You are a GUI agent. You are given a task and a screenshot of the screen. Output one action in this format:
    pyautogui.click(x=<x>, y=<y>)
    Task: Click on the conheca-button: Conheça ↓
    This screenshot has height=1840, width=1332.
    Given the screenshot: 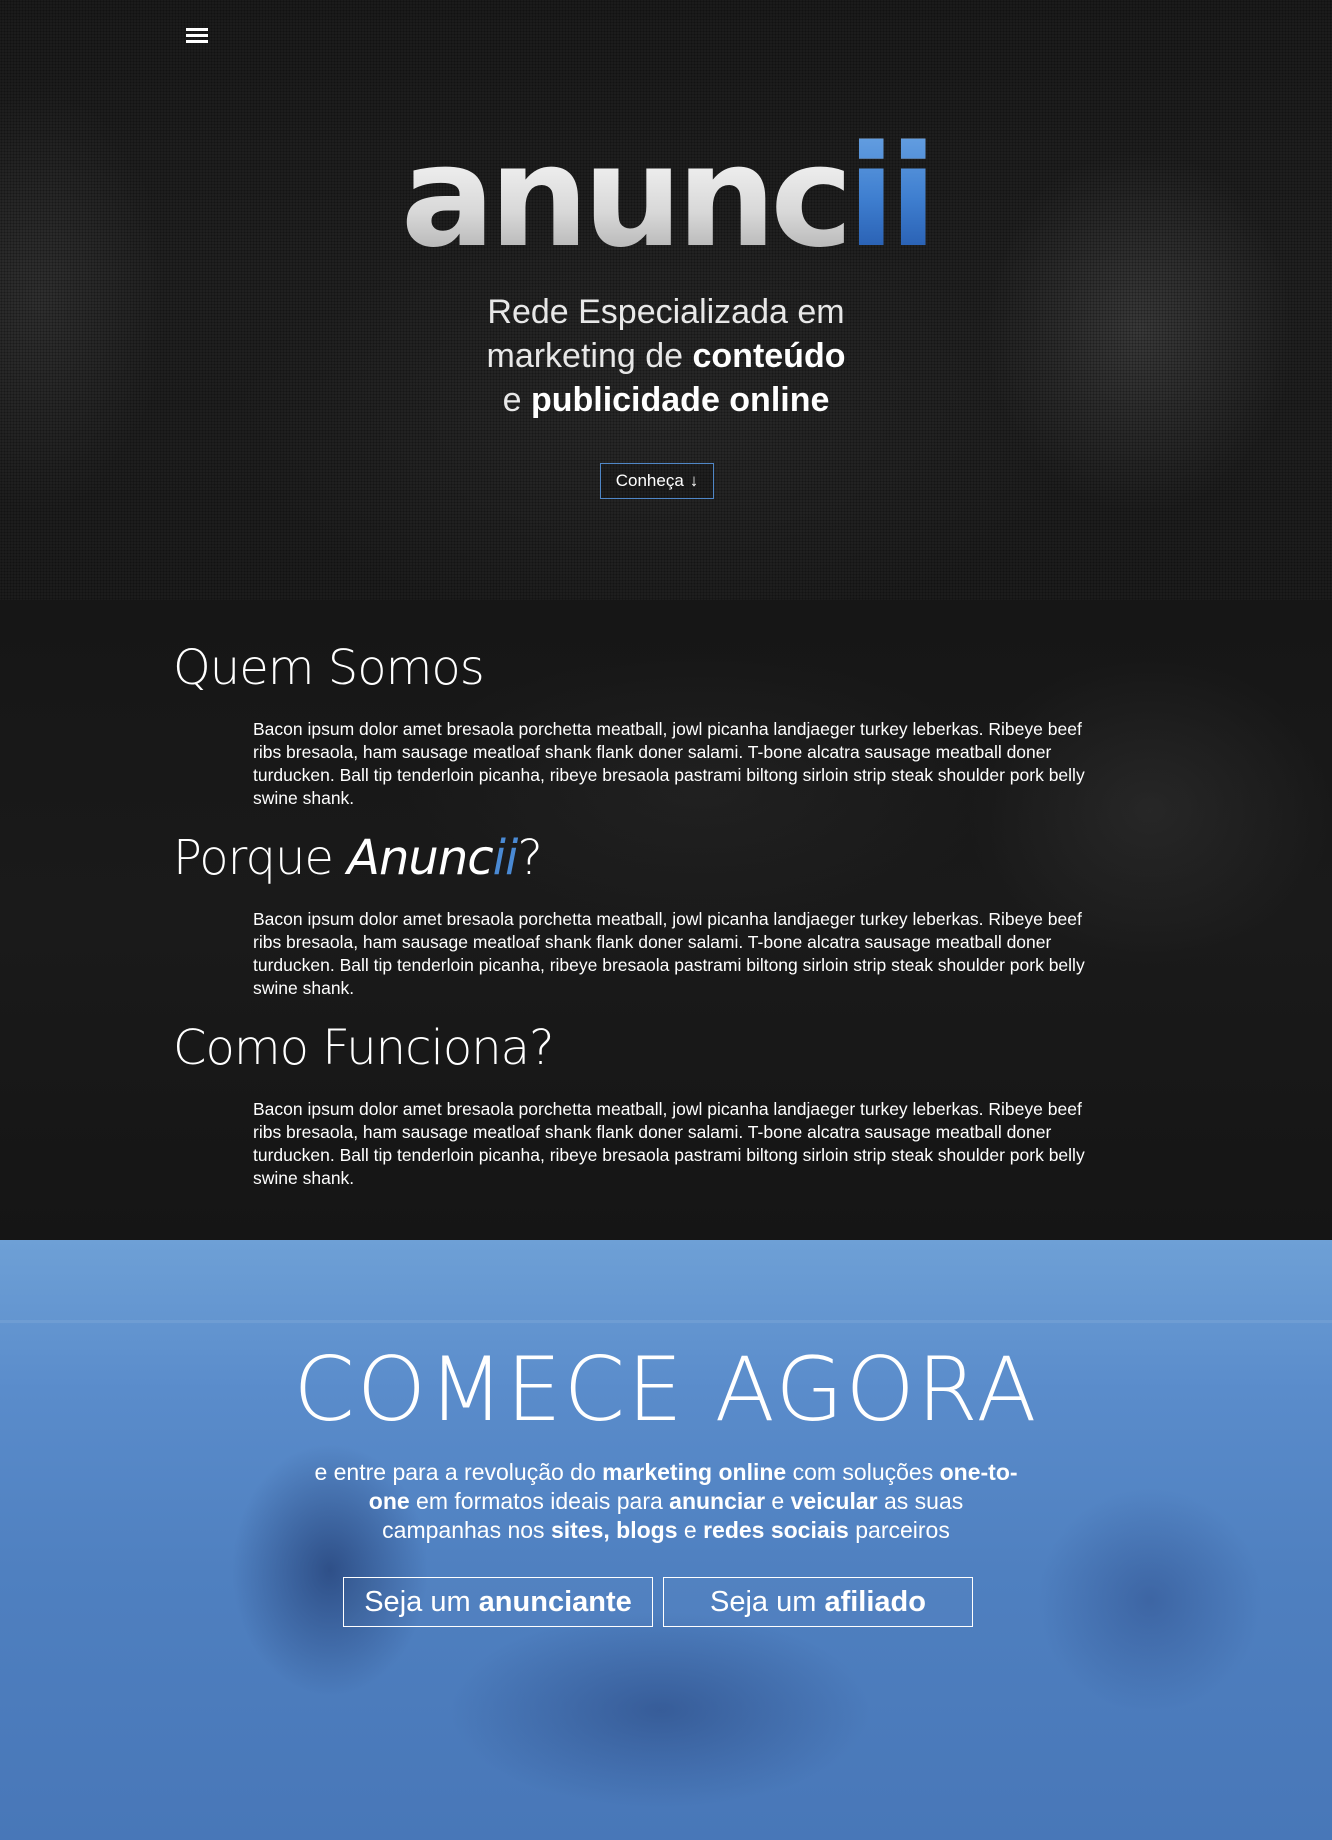 What is the action you would take?
    pyautogui.click(x=657, y=481)
    